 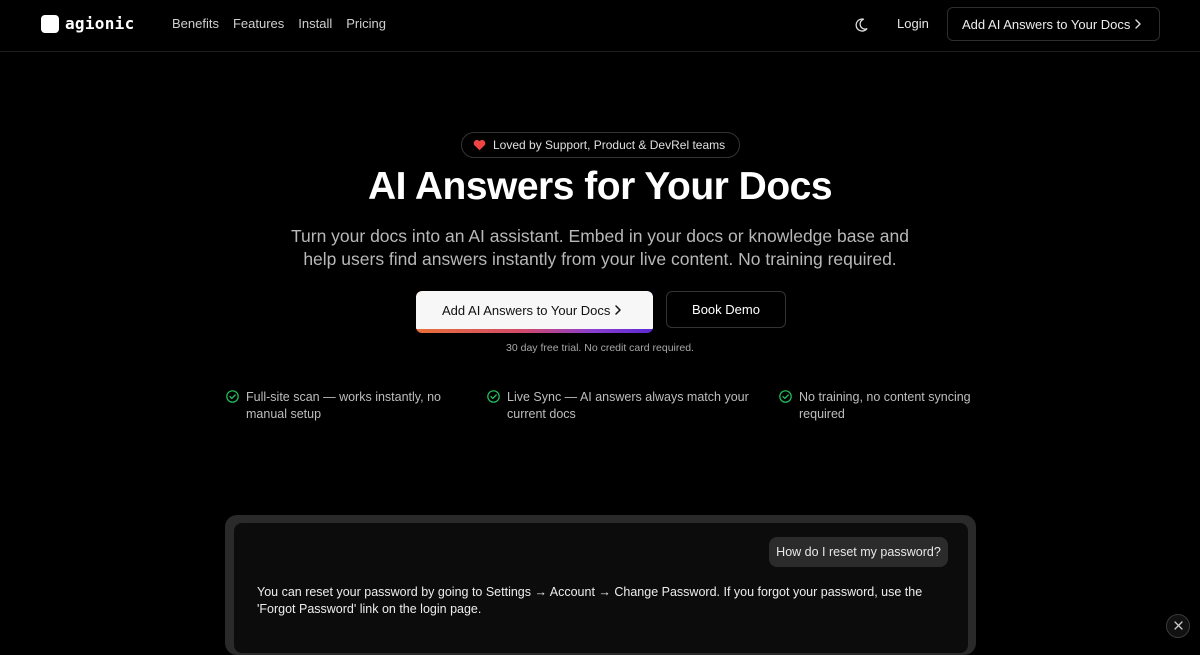 I want to click on user-question-bubble: How do I reset my password?, so click(x=858, y=552).